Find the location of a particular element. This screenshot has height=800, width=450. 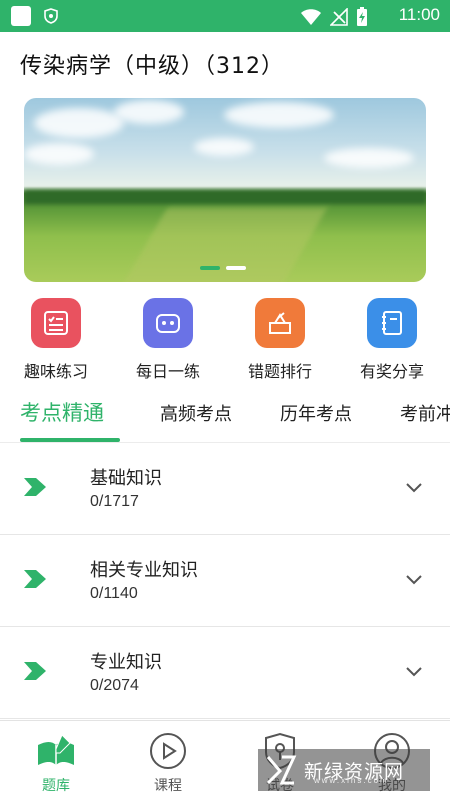

list-item: 相关专业知识 0/1140 is located at coordinates (225, 581).